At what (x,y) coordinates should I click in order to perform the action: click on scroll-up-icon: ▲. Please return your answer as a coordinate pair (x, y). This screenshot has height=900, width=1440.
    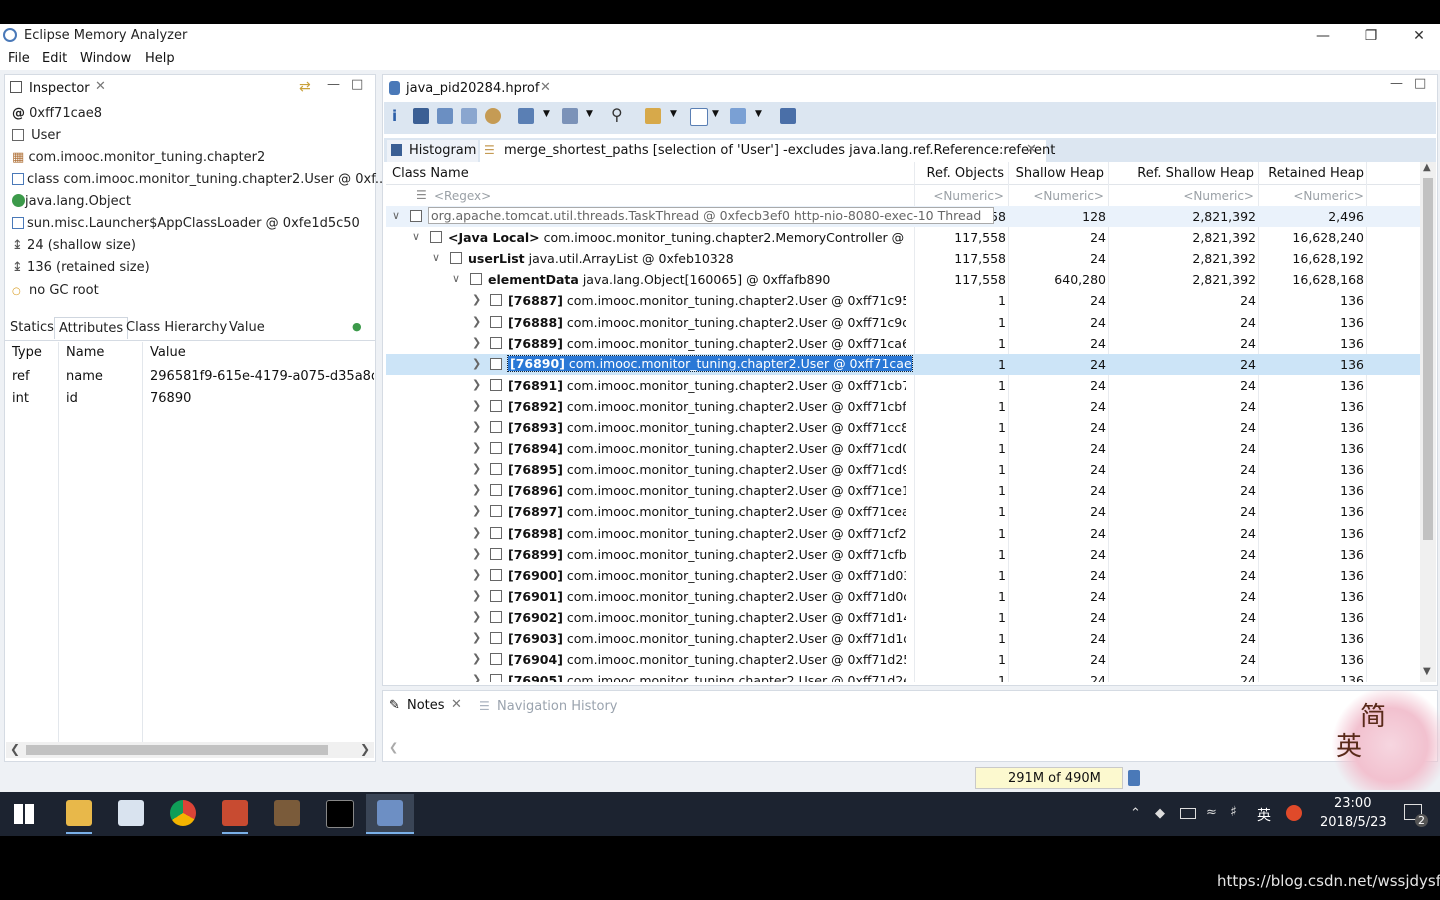
    Looking at the image, I should click on (1427, 167).